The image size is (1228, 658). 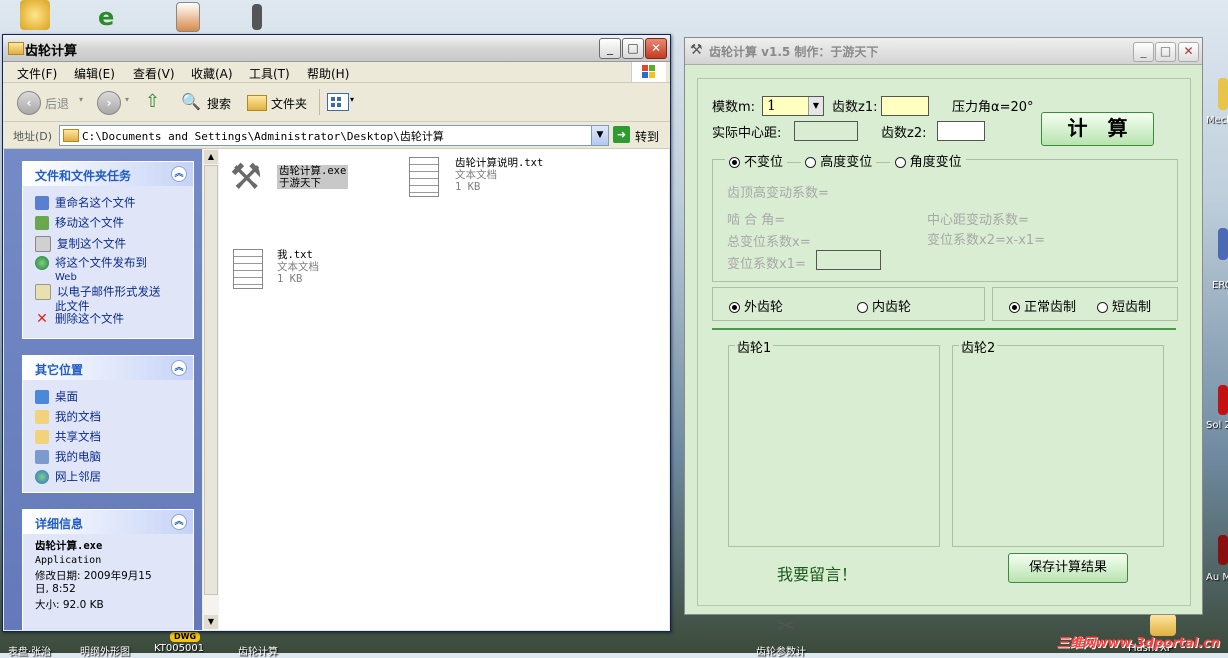 What do you see at coordinates (105, 650) in the screenshot?
I see `desktop-label-2: 明纲外形图` at bounding box center [105, 650].